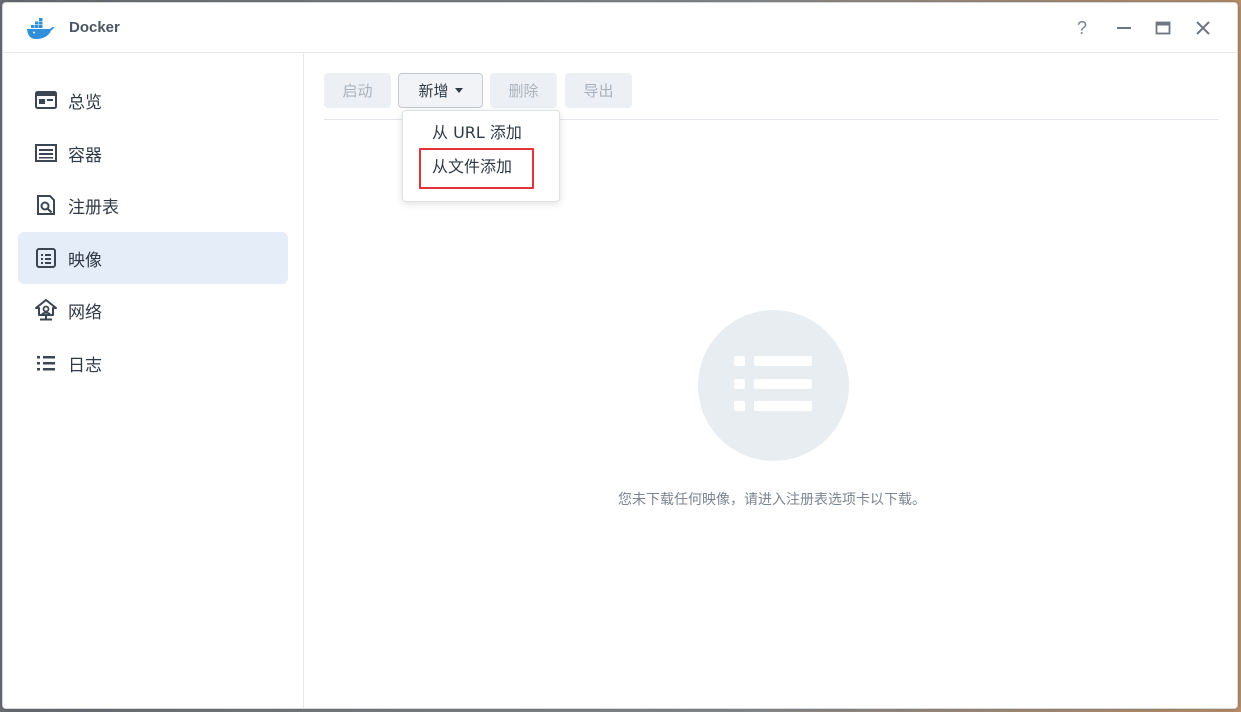 The height and width of the screenshot is (712, 1241). Describe the element at coordinates (620, 28) in the screenshot. I see `title-bar: Docker ?` at that location.